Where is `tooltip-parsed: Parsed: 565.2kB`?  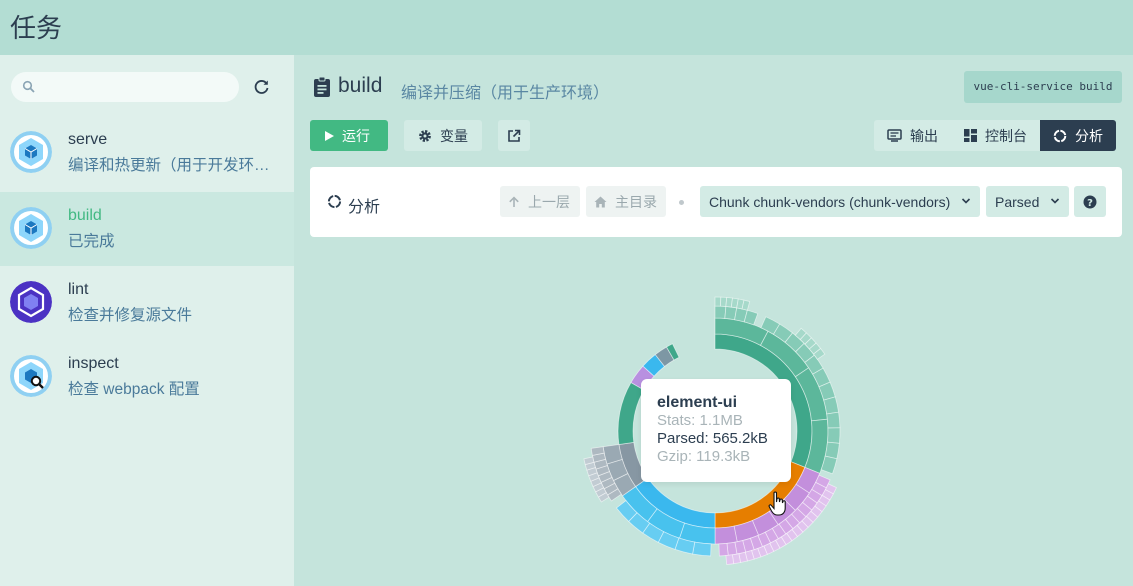 tooltip-parsed: Parsed: 565.2kB is located at coordinates (712, 438).